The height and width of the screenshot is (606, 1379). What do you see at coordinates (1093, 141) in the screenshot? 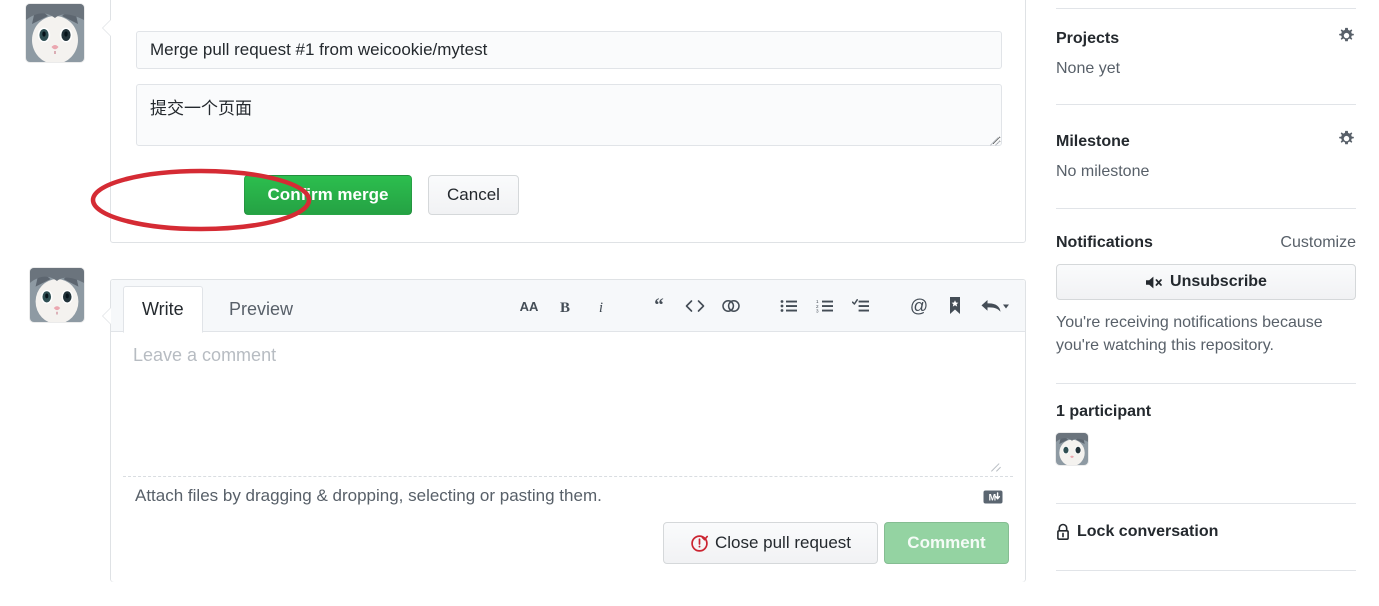
I see `milestone-title: Milestone` at bounding box center [1093, 141].